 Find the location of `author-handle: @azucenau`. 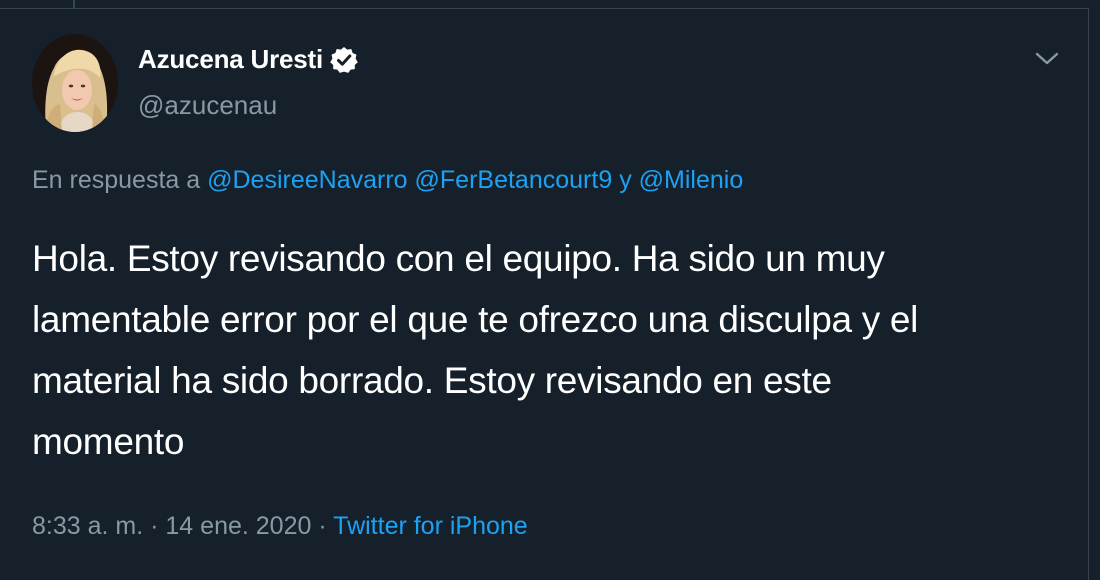

author-handle: @azucenau is located at coordinates (207, 105).